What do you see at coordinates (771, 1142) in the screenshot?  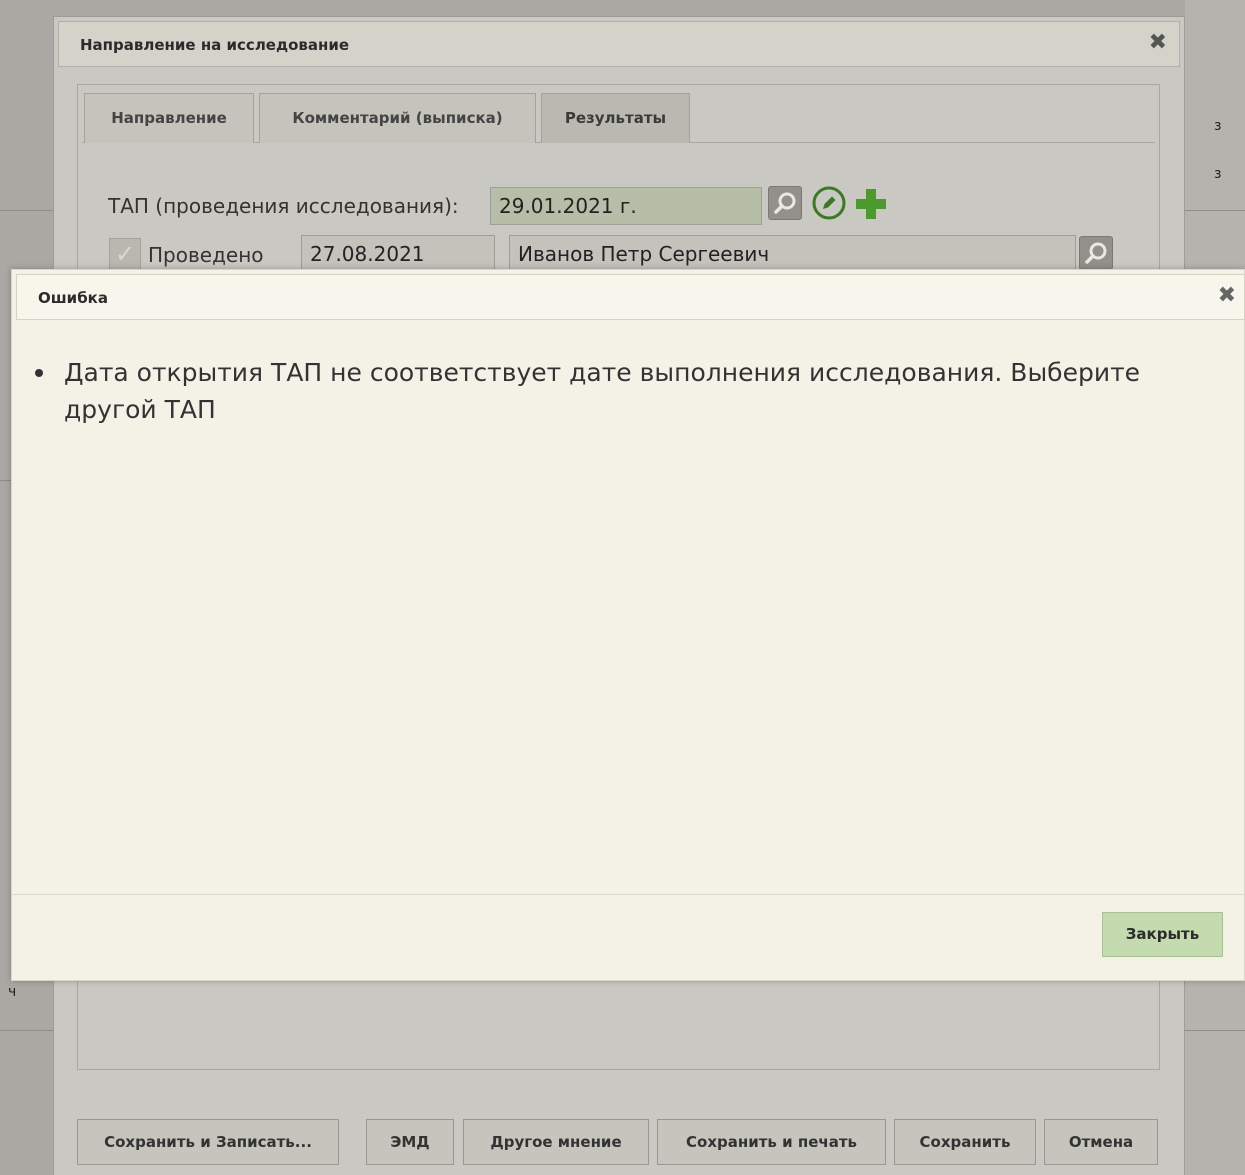 I see `save-and-print-button: Сохранить и печать` at bounding box center [771, 1142].